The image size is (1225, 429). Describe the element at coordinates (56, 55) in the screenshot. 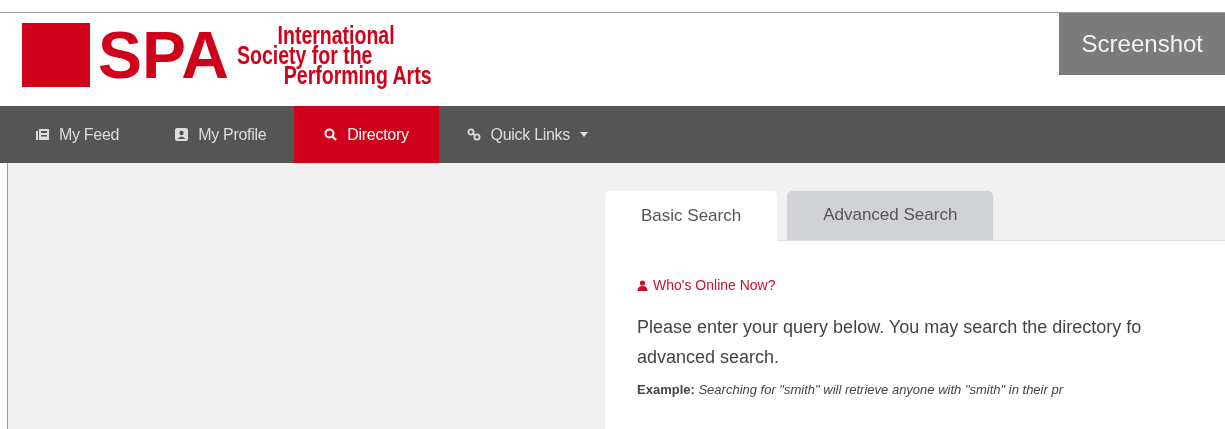

I see `logo-block` at that location.